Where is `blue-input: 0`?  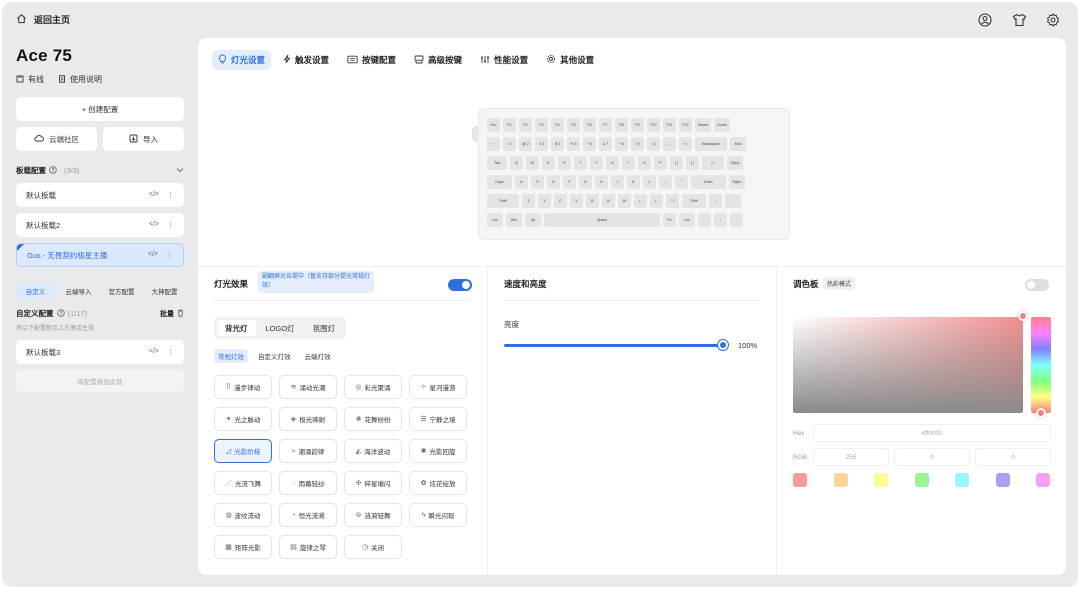 blue-input: 0 is located at coordinates (1013, 457).